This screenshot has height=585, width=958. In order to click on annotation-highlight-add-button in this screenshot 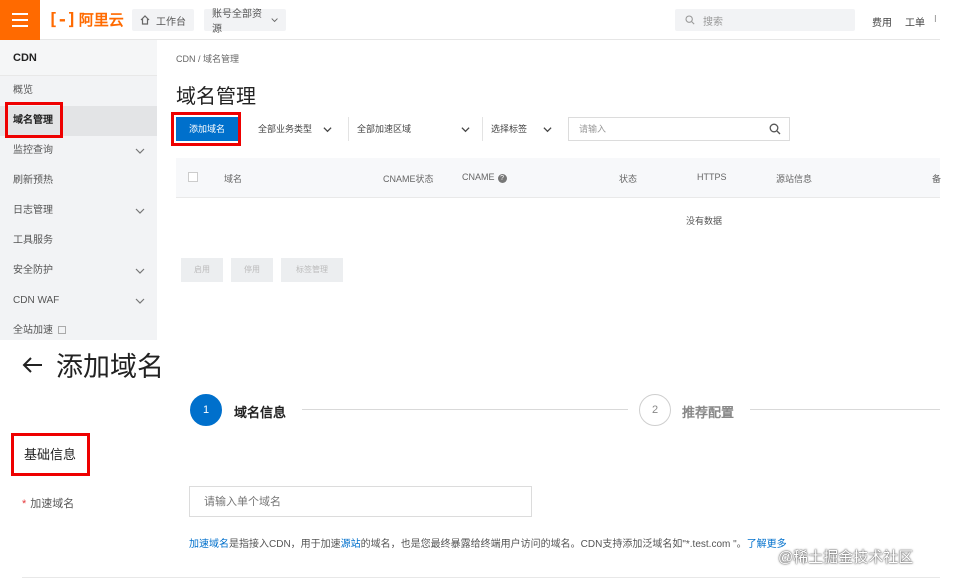, I will do `click(206, 129)`.